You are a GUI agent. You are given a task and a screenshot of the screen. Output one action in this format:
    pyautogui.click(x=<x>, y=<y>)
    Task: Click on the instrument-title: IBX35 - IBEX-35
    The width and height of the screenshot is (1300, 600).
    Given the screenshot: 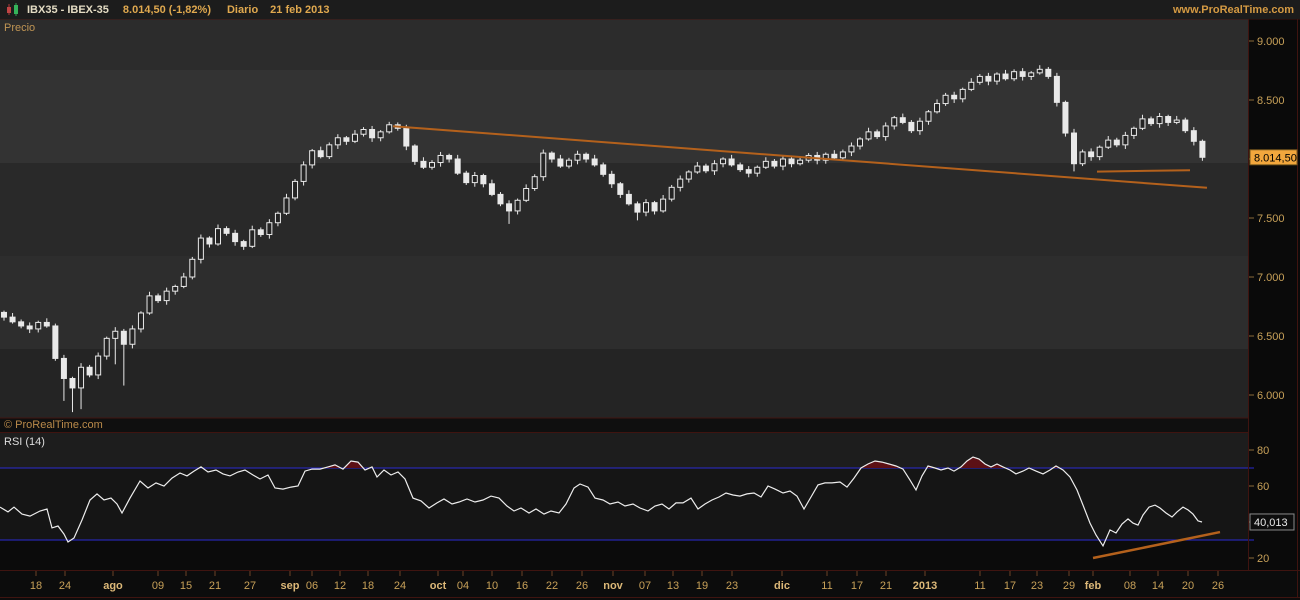 What is the action you would take?
    pyautogui.click(x=68, y=9)
    